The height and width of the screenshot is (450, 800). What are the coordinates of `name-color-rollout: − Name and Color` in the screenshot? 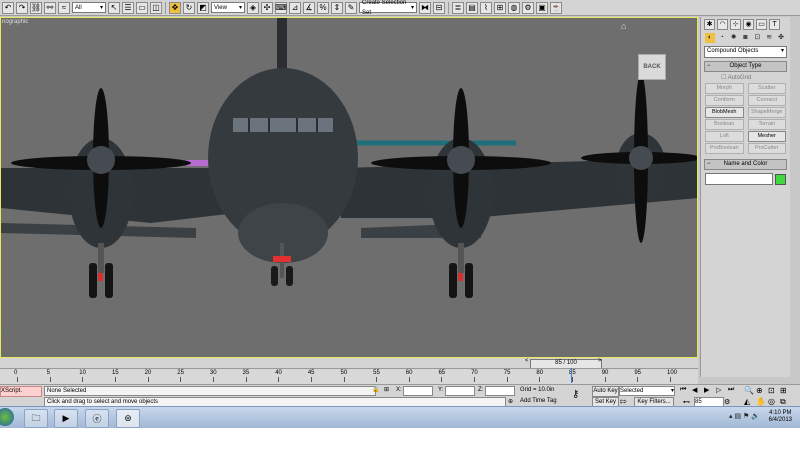 It's located at (745, 164).